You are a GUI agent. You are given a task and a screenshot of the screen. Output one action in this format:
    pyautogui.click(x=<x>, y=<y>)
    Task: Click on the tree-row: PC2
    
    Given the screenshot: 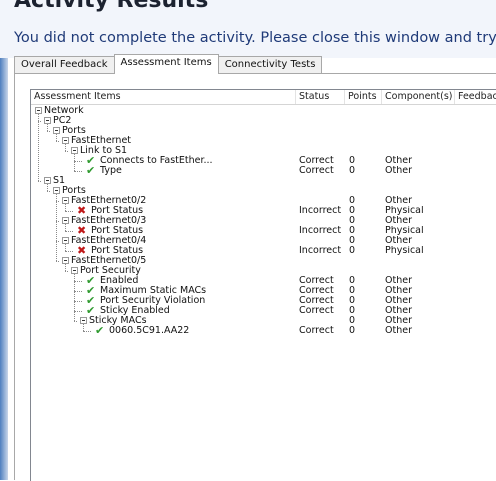 What is the action you would take?
    pyautogui.click(x=263, y=121)
    